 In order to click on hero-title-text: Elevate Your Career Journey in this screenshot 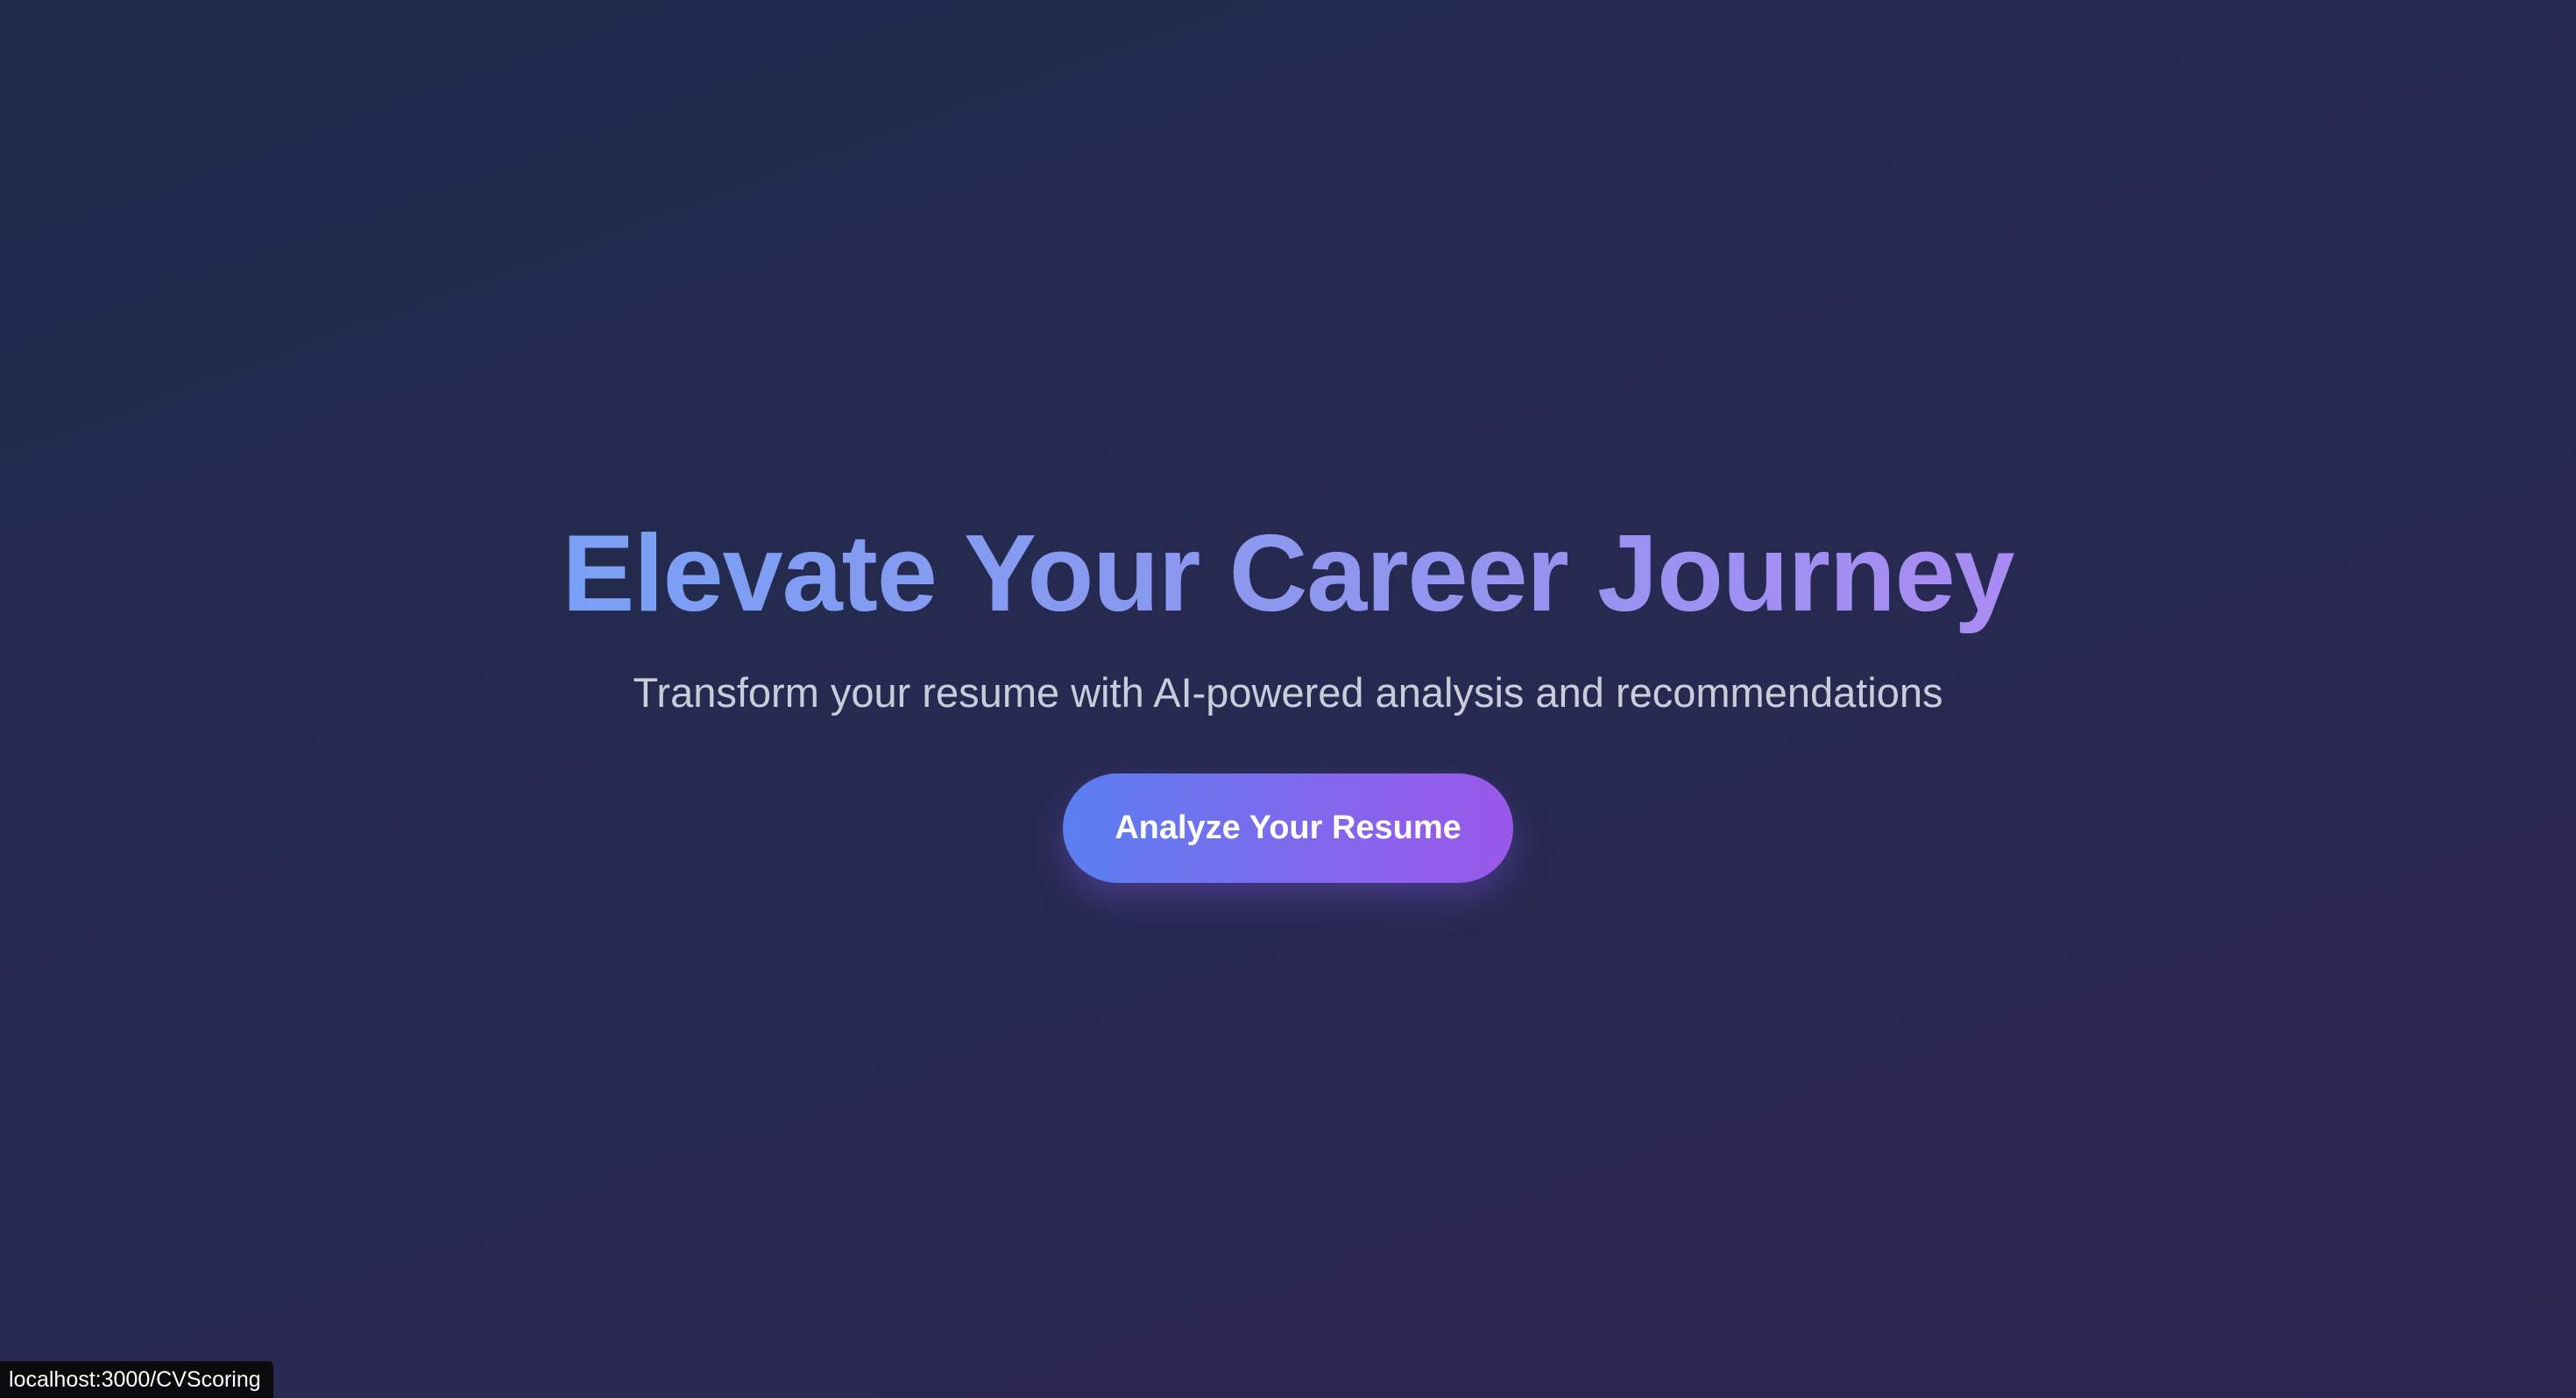, I will do `click(1288, 573)`.